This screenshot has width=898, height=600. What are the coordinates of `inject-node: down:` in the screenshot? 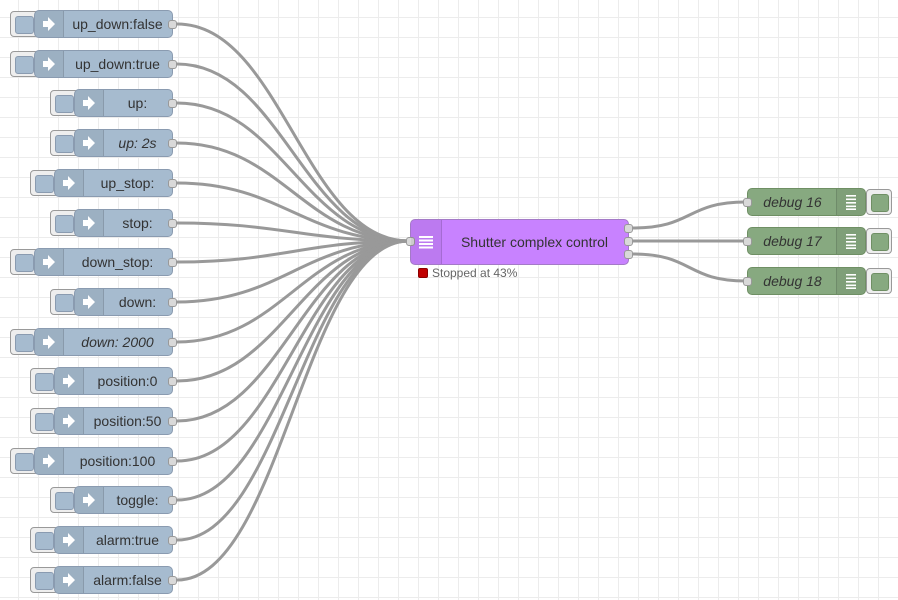 It's located at (125, 302).